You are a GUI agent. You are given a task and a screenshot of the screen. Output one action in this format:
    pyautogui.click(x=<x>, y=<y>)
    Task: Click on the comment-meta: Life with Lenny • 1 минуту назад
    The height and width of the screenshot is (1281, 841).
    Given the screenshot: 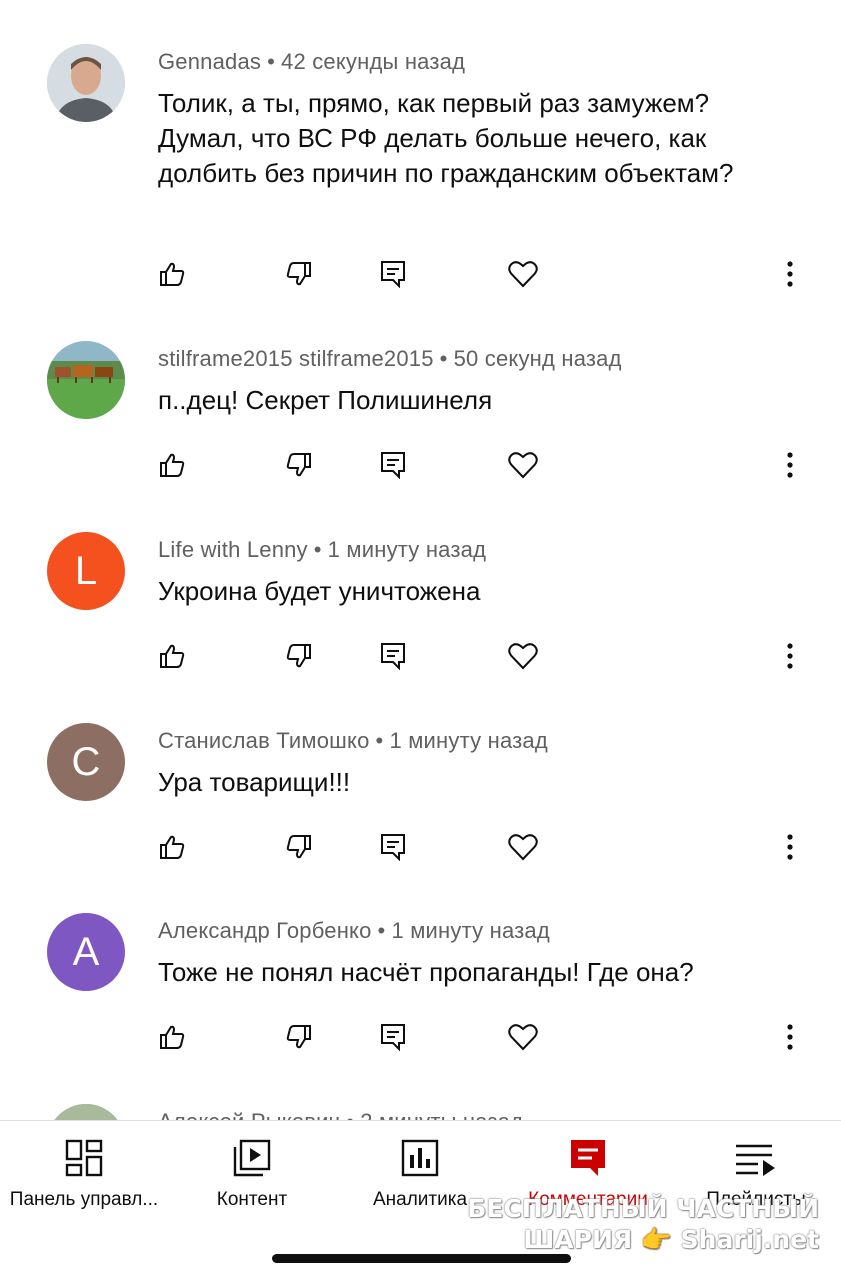 What is the action you would take?
    pyautogui.click(x=322, y=550)
    